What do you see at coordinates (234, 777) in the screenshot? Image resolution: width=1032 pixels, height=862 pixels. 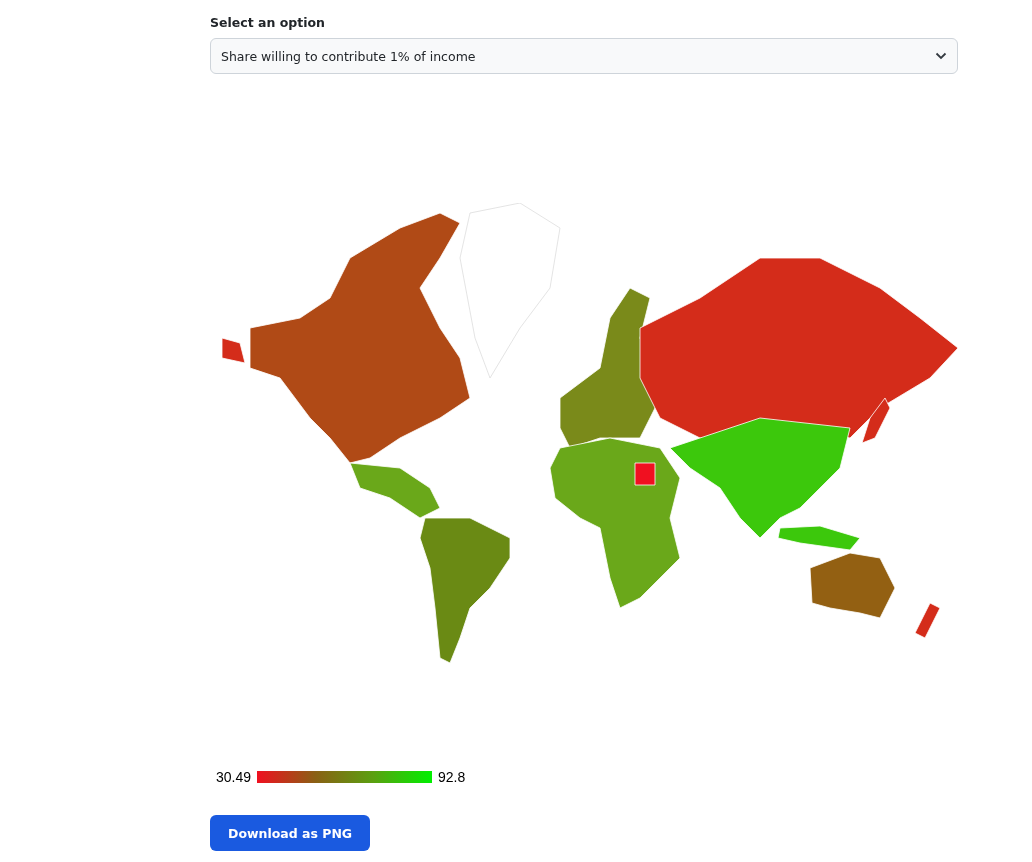 I see `legend-min-value: 30.49` at bounding box center [234, 777].